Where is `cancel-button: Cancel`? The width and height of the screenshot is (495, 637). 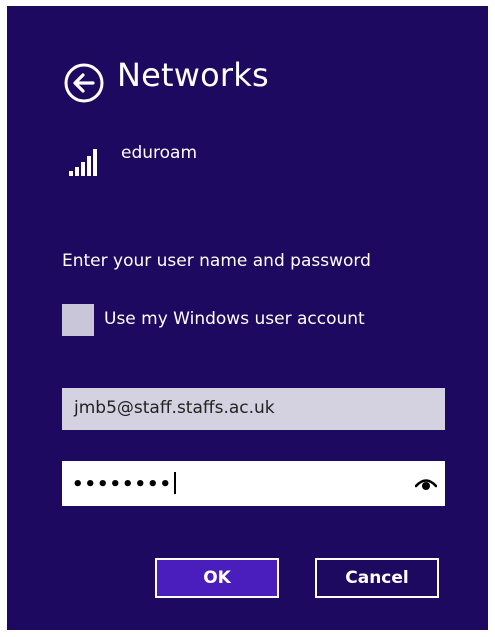 cancel-button: Cancel is located at coordinates (377, 578).